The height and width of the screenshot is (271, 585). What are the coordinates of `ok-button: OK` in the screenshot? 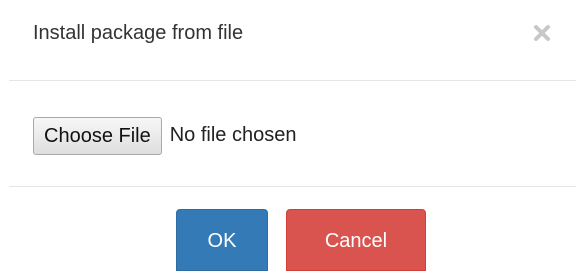 It's located at (222, 240).